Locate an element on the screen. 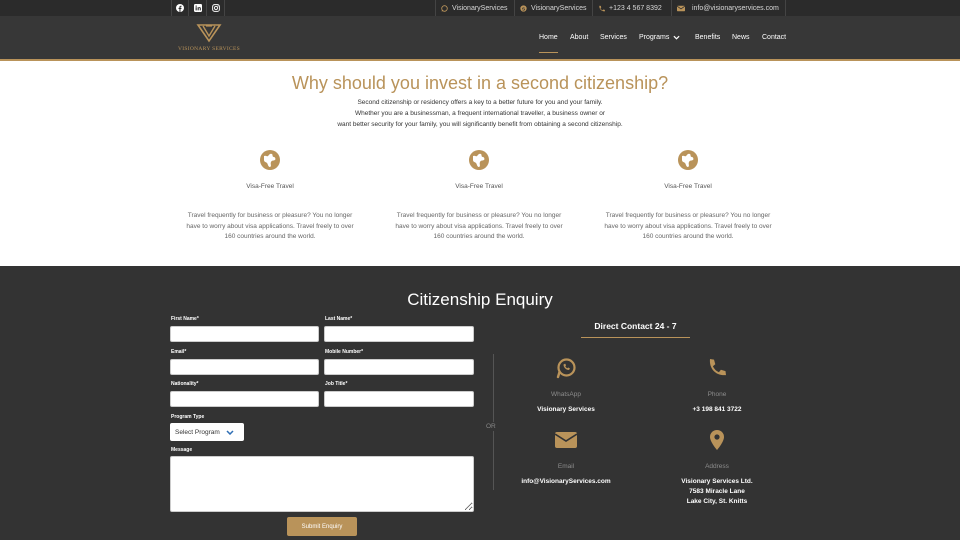 The image size is (960, 540). nav-benefits: Benefits is located at coordinates (707, 37).